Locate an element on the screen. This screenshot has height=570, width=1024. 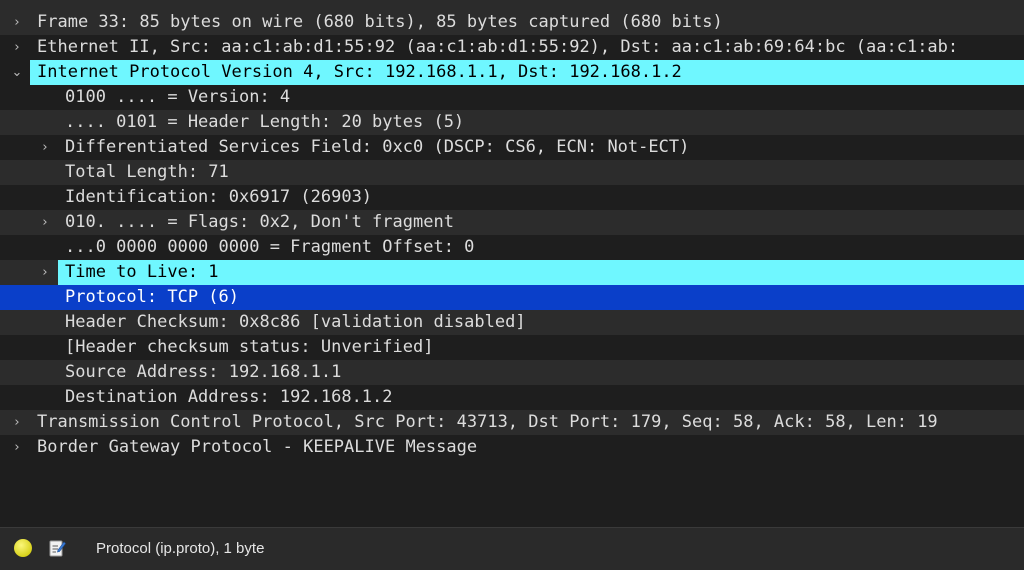
tree-row-label: Source Address: 192.168.1.1 is located at coordinates (203, 372).